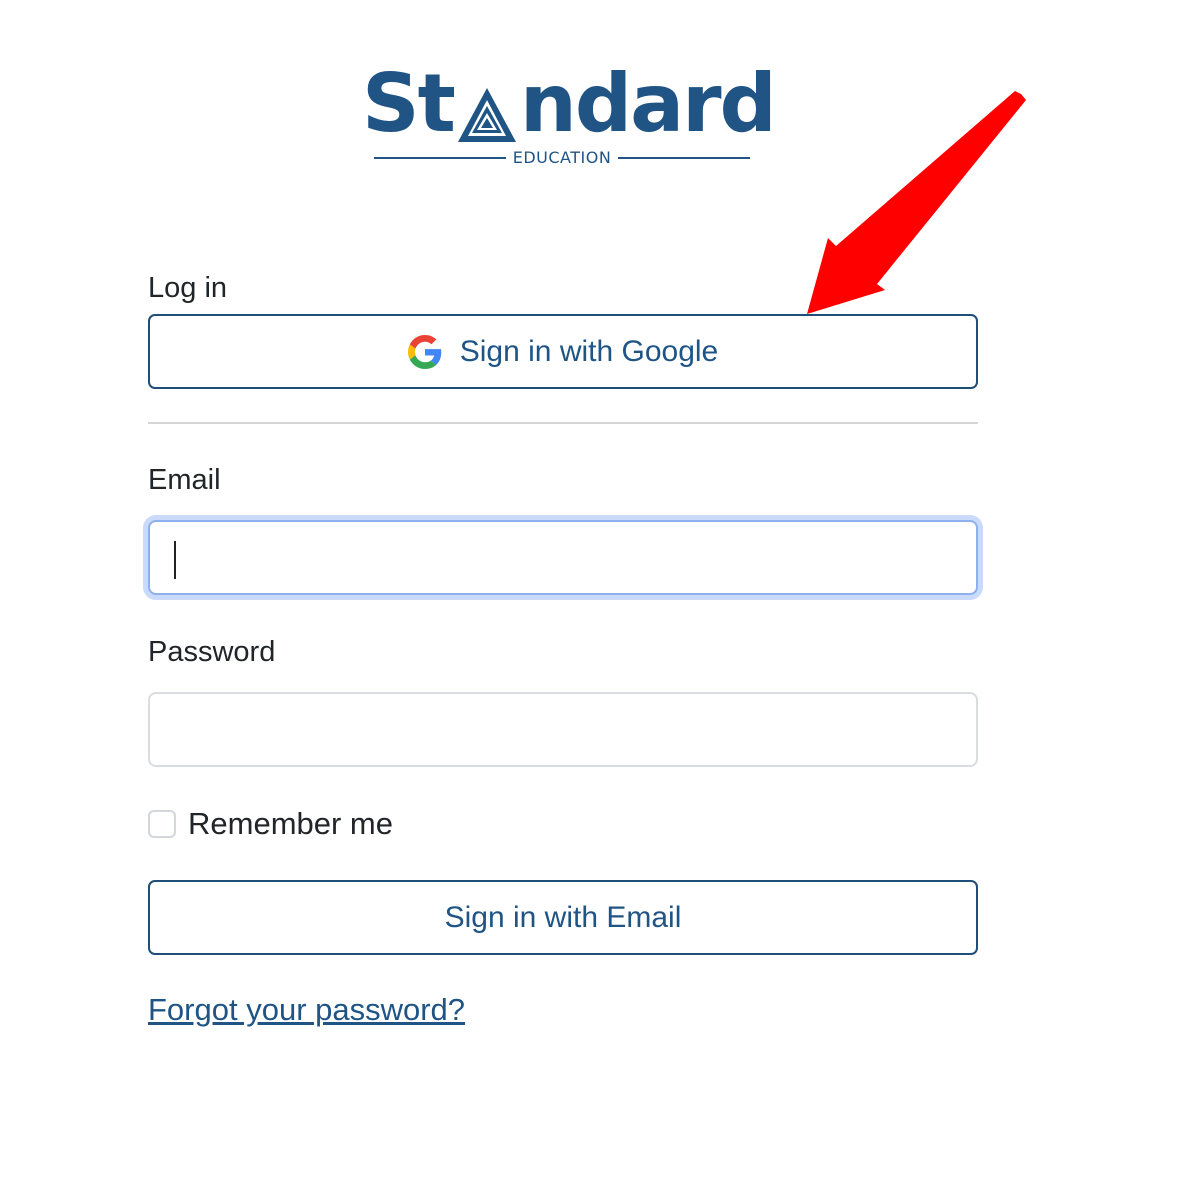 This screenshot has height=1198, width=1204. What do you see at coordinates (162, 824) in the screenshot?
I see `remember-me-checkbox` at bounding box center [162, 824].